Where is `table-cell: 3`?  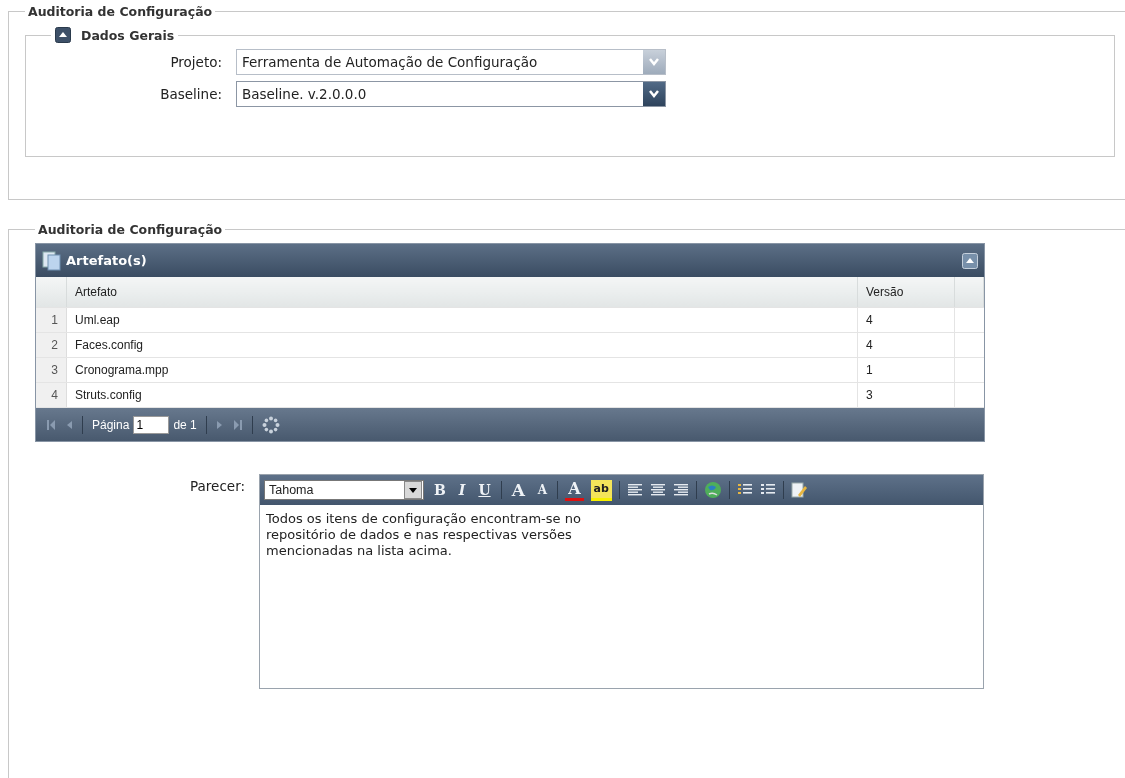 table-cell: 3 is located at coordinates (906, 395).